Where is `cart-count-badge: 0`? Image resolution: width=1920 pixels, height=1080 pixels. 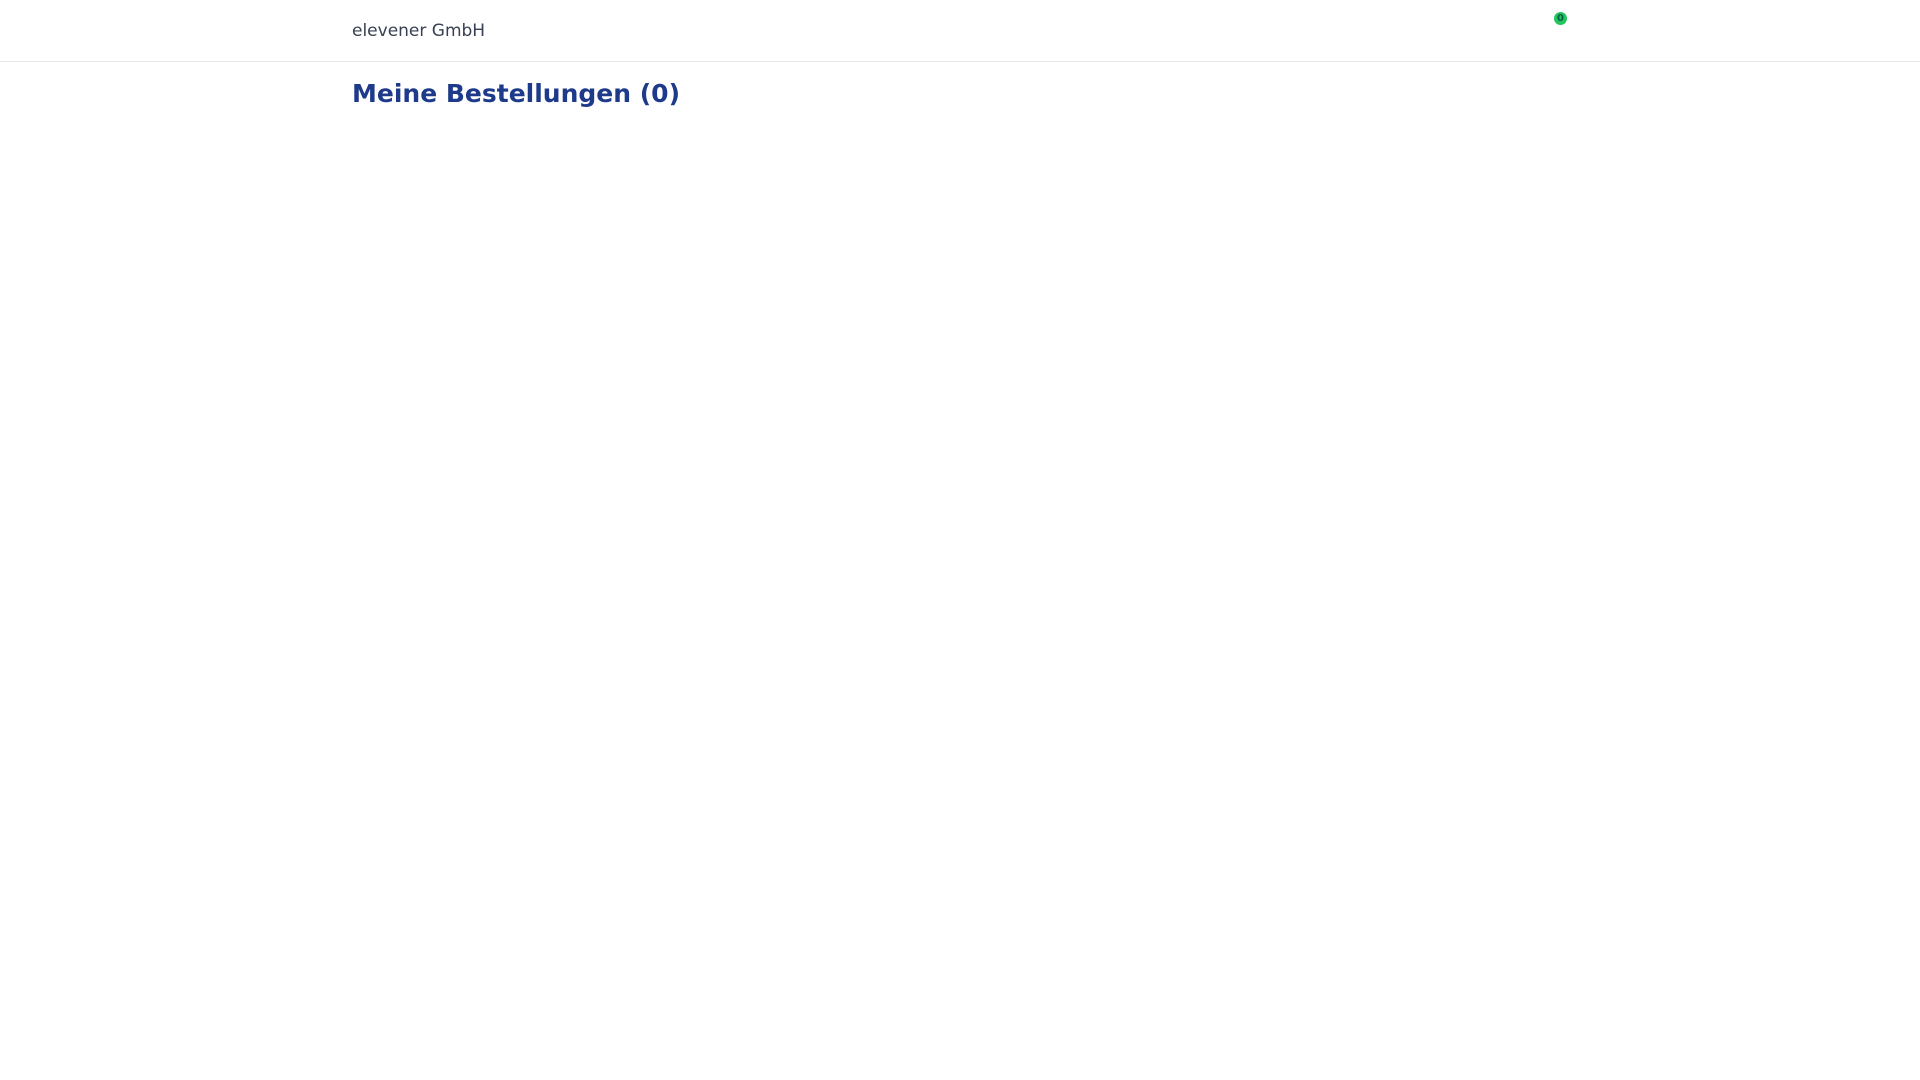 cart-count-badge: 0 is located at coordinates (1560, 18).